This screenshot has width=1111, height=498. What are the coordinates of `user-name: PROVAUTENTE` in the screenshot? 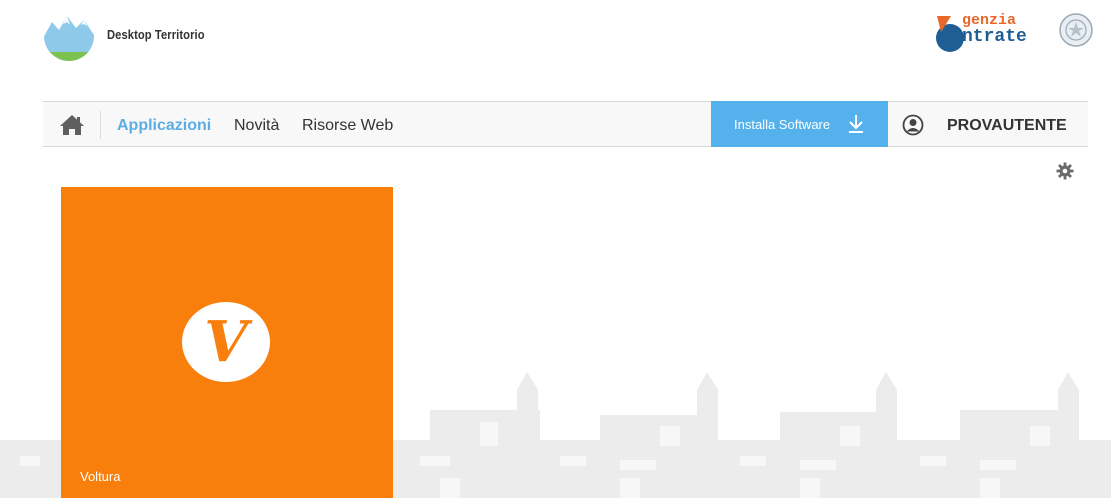 It's located at (1007, 126).